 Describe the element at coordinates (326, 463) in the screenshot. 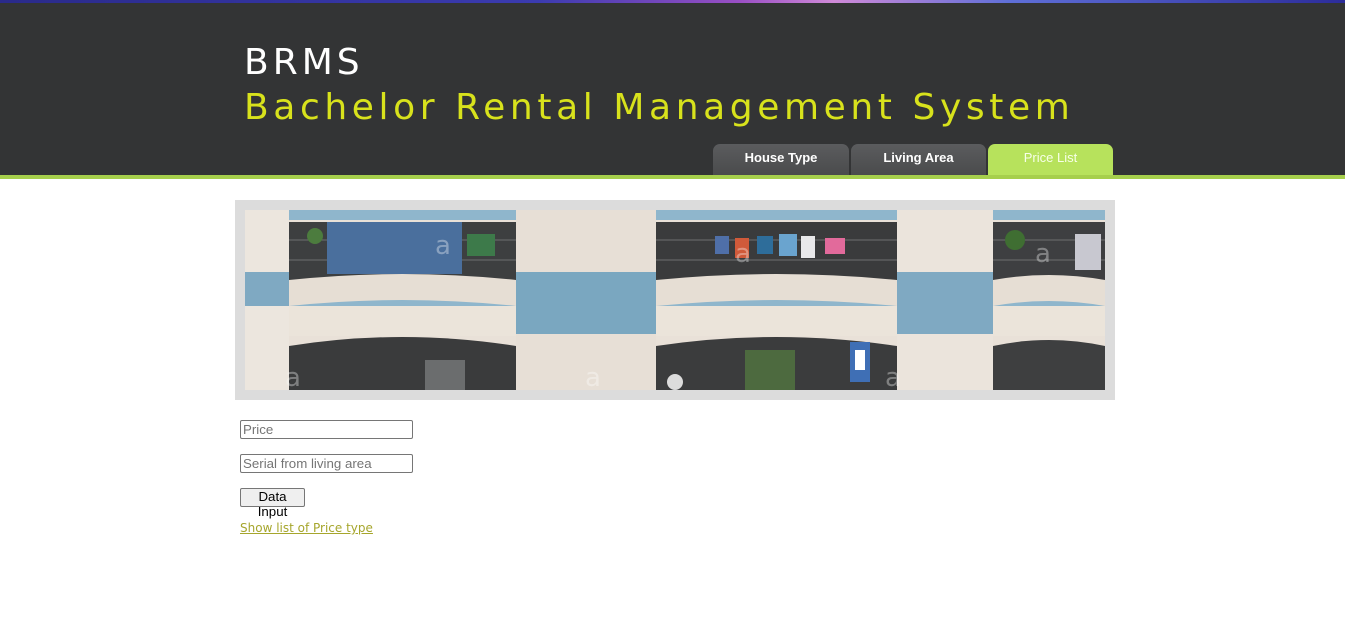

I see `serial-input` at that location.